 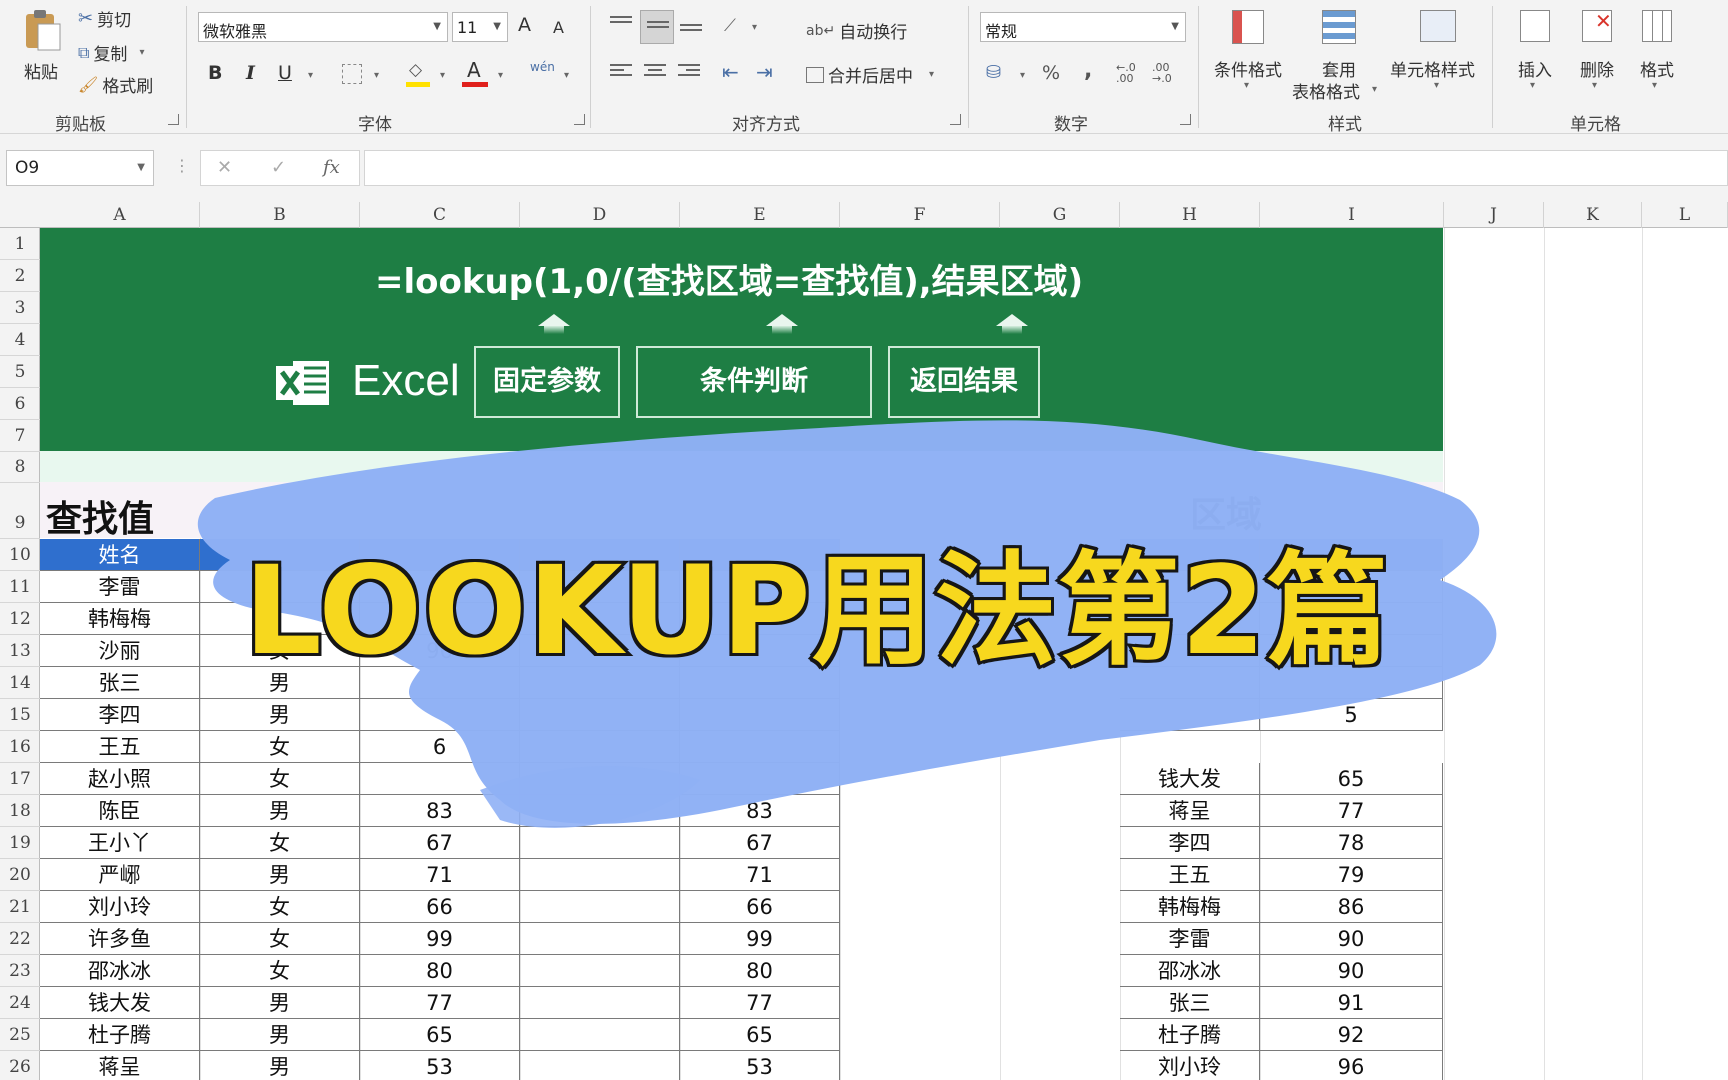 What do you see at coordinates (1190, 843) in the screenshot?
I see `range-name-cell: 李四` at bounding box center [1190, 843].